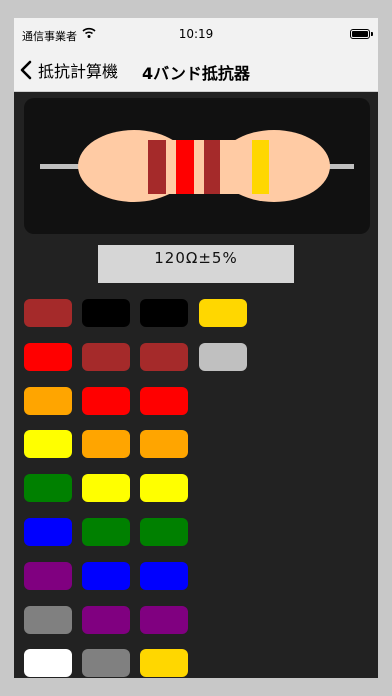 The image size is (392, 696). I want to click on battery-icon, so click(360, 34).